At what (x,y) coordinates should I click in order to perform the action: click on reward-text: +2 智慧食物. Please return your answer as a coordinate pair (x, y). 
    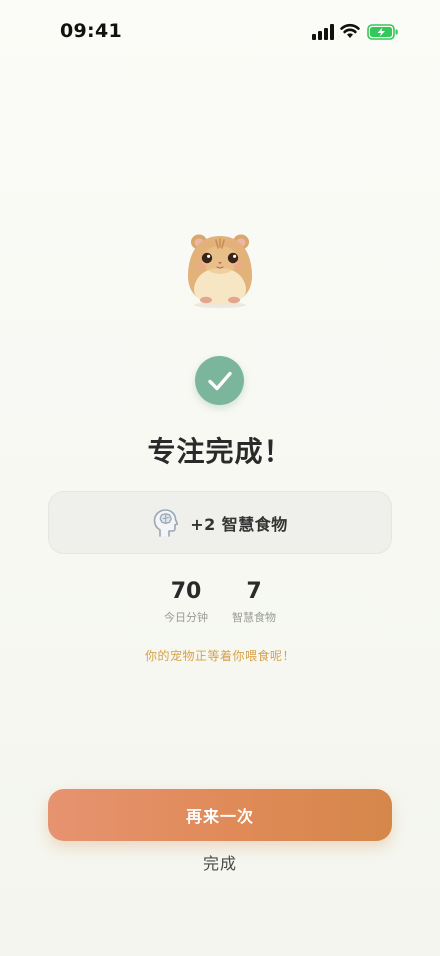
    Looking at the image, I should click on (239, 524).